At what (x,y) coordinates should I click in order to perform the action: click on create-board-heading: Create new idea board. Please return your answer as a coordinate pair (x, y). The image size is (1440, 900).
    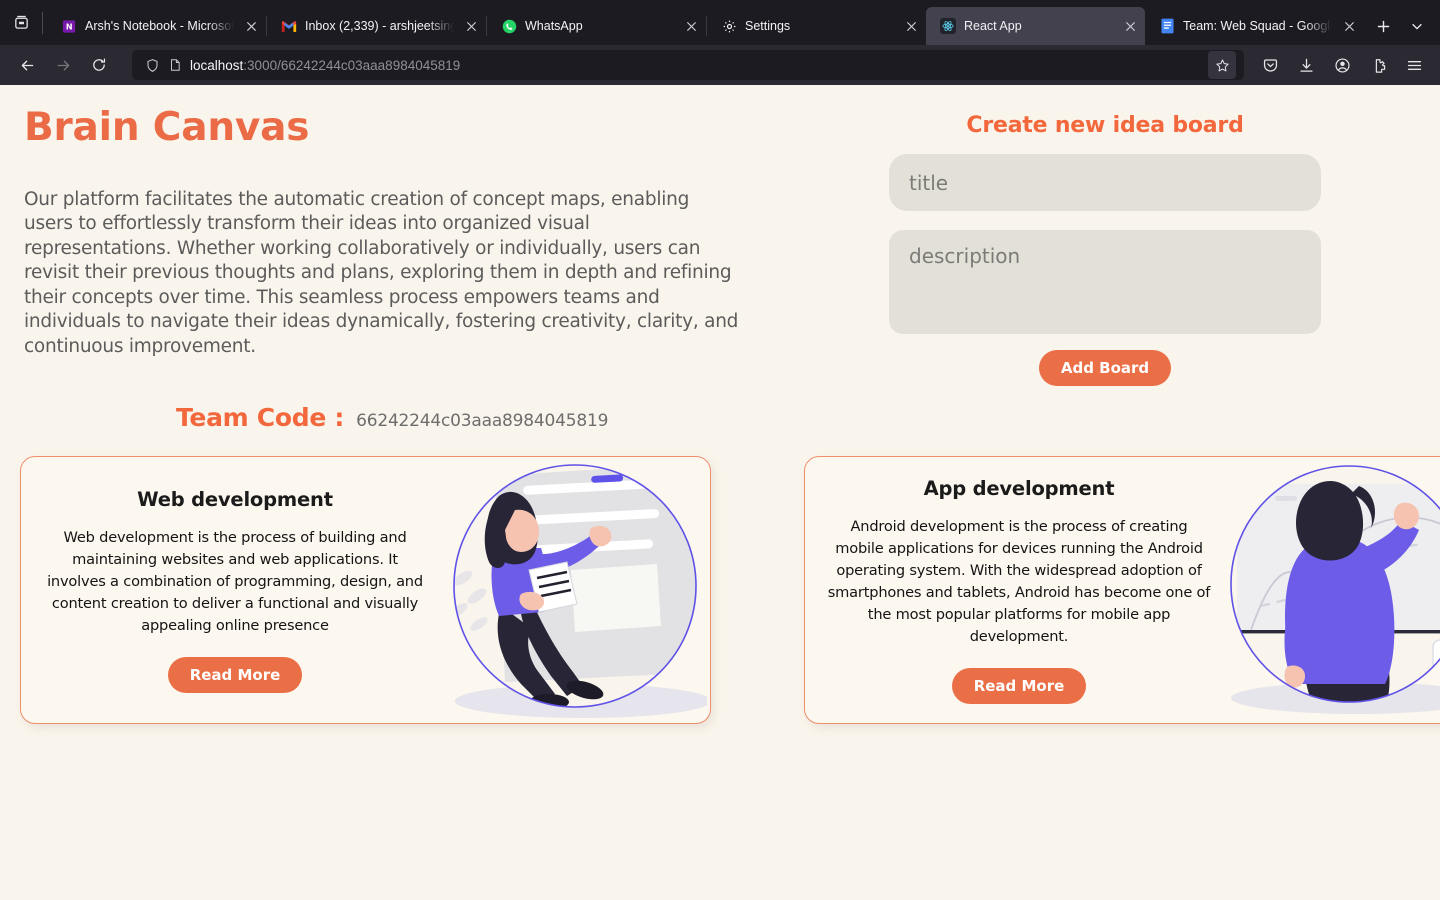
    Looking at the image, I should click on (1105, 125).